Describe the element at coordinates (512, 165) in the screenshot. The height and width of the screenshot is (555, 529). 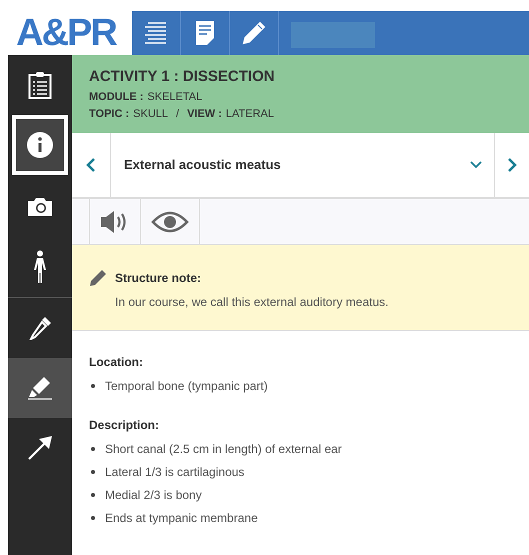
I see `chevron-right-icon` at that location.